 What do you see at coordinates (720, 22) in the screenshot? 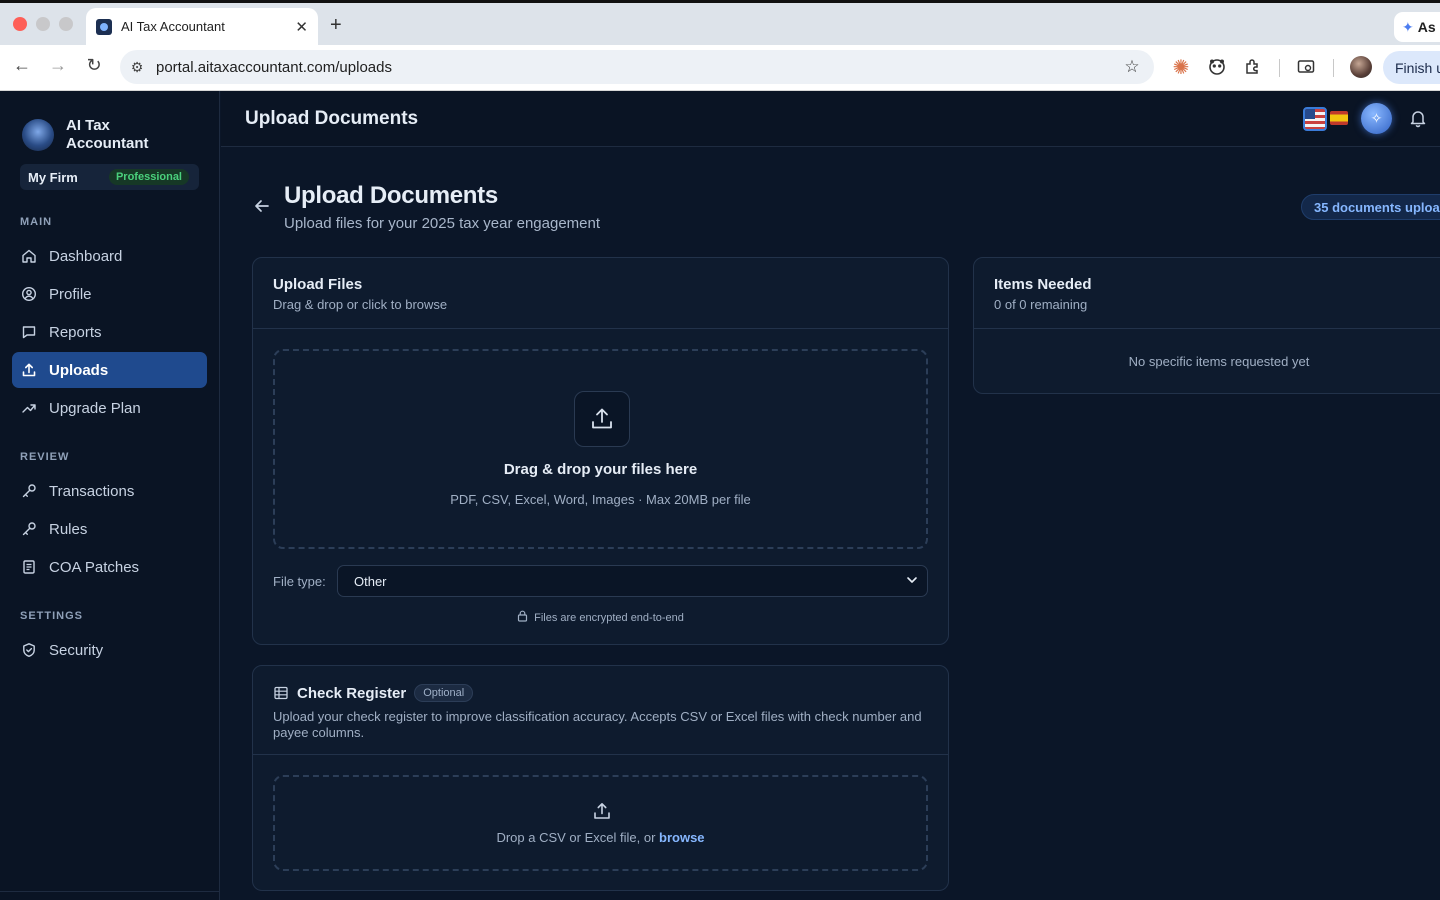
I see `browser-tab-bar: AI Tax Accountant ✕ + ✦ As` at bounding box center [720, 22].